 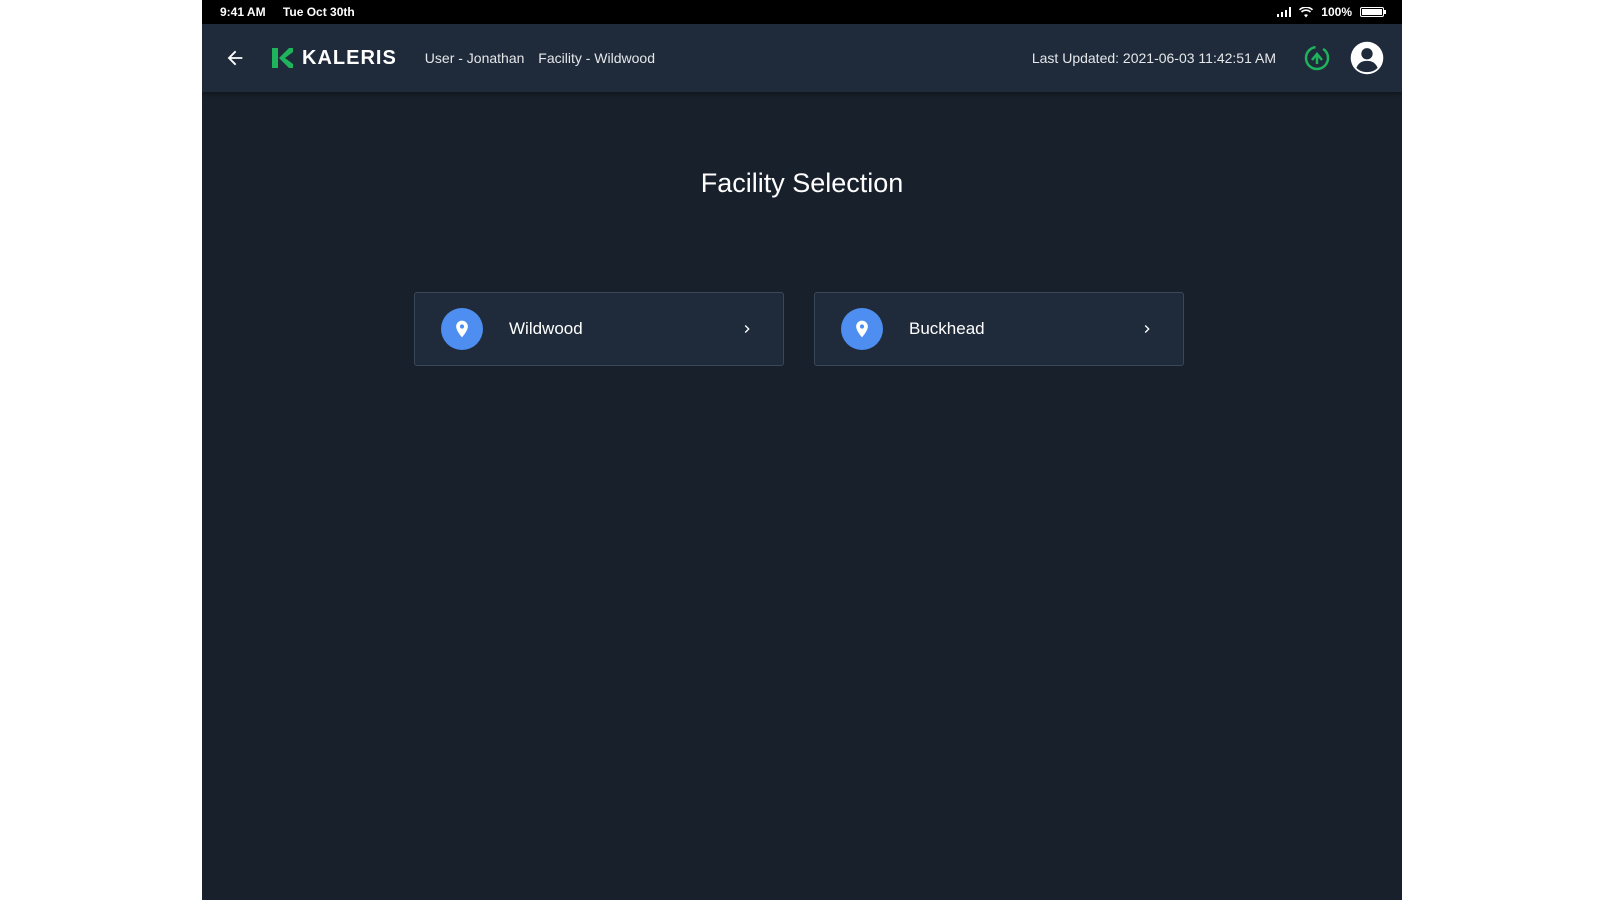 I want to click on current-facility: Facility - Wildwood, so click(x=596, y=58).